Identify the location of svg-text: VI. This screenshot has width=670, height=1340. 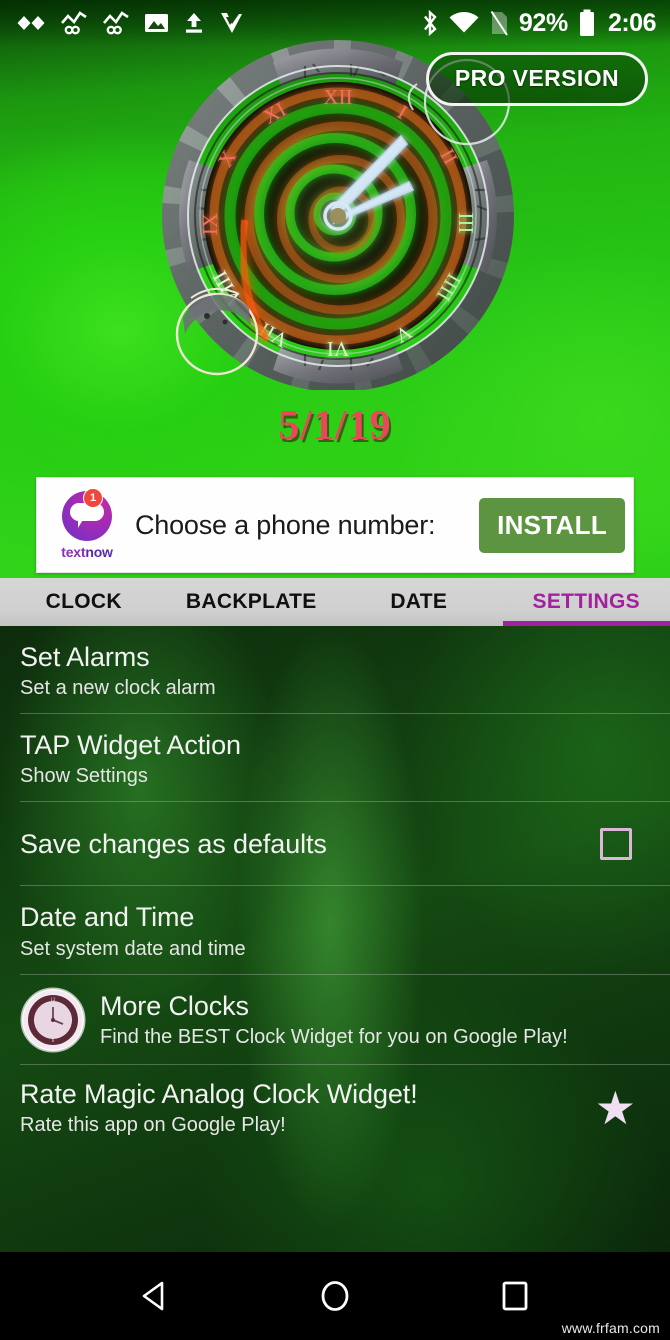
(338, 349).